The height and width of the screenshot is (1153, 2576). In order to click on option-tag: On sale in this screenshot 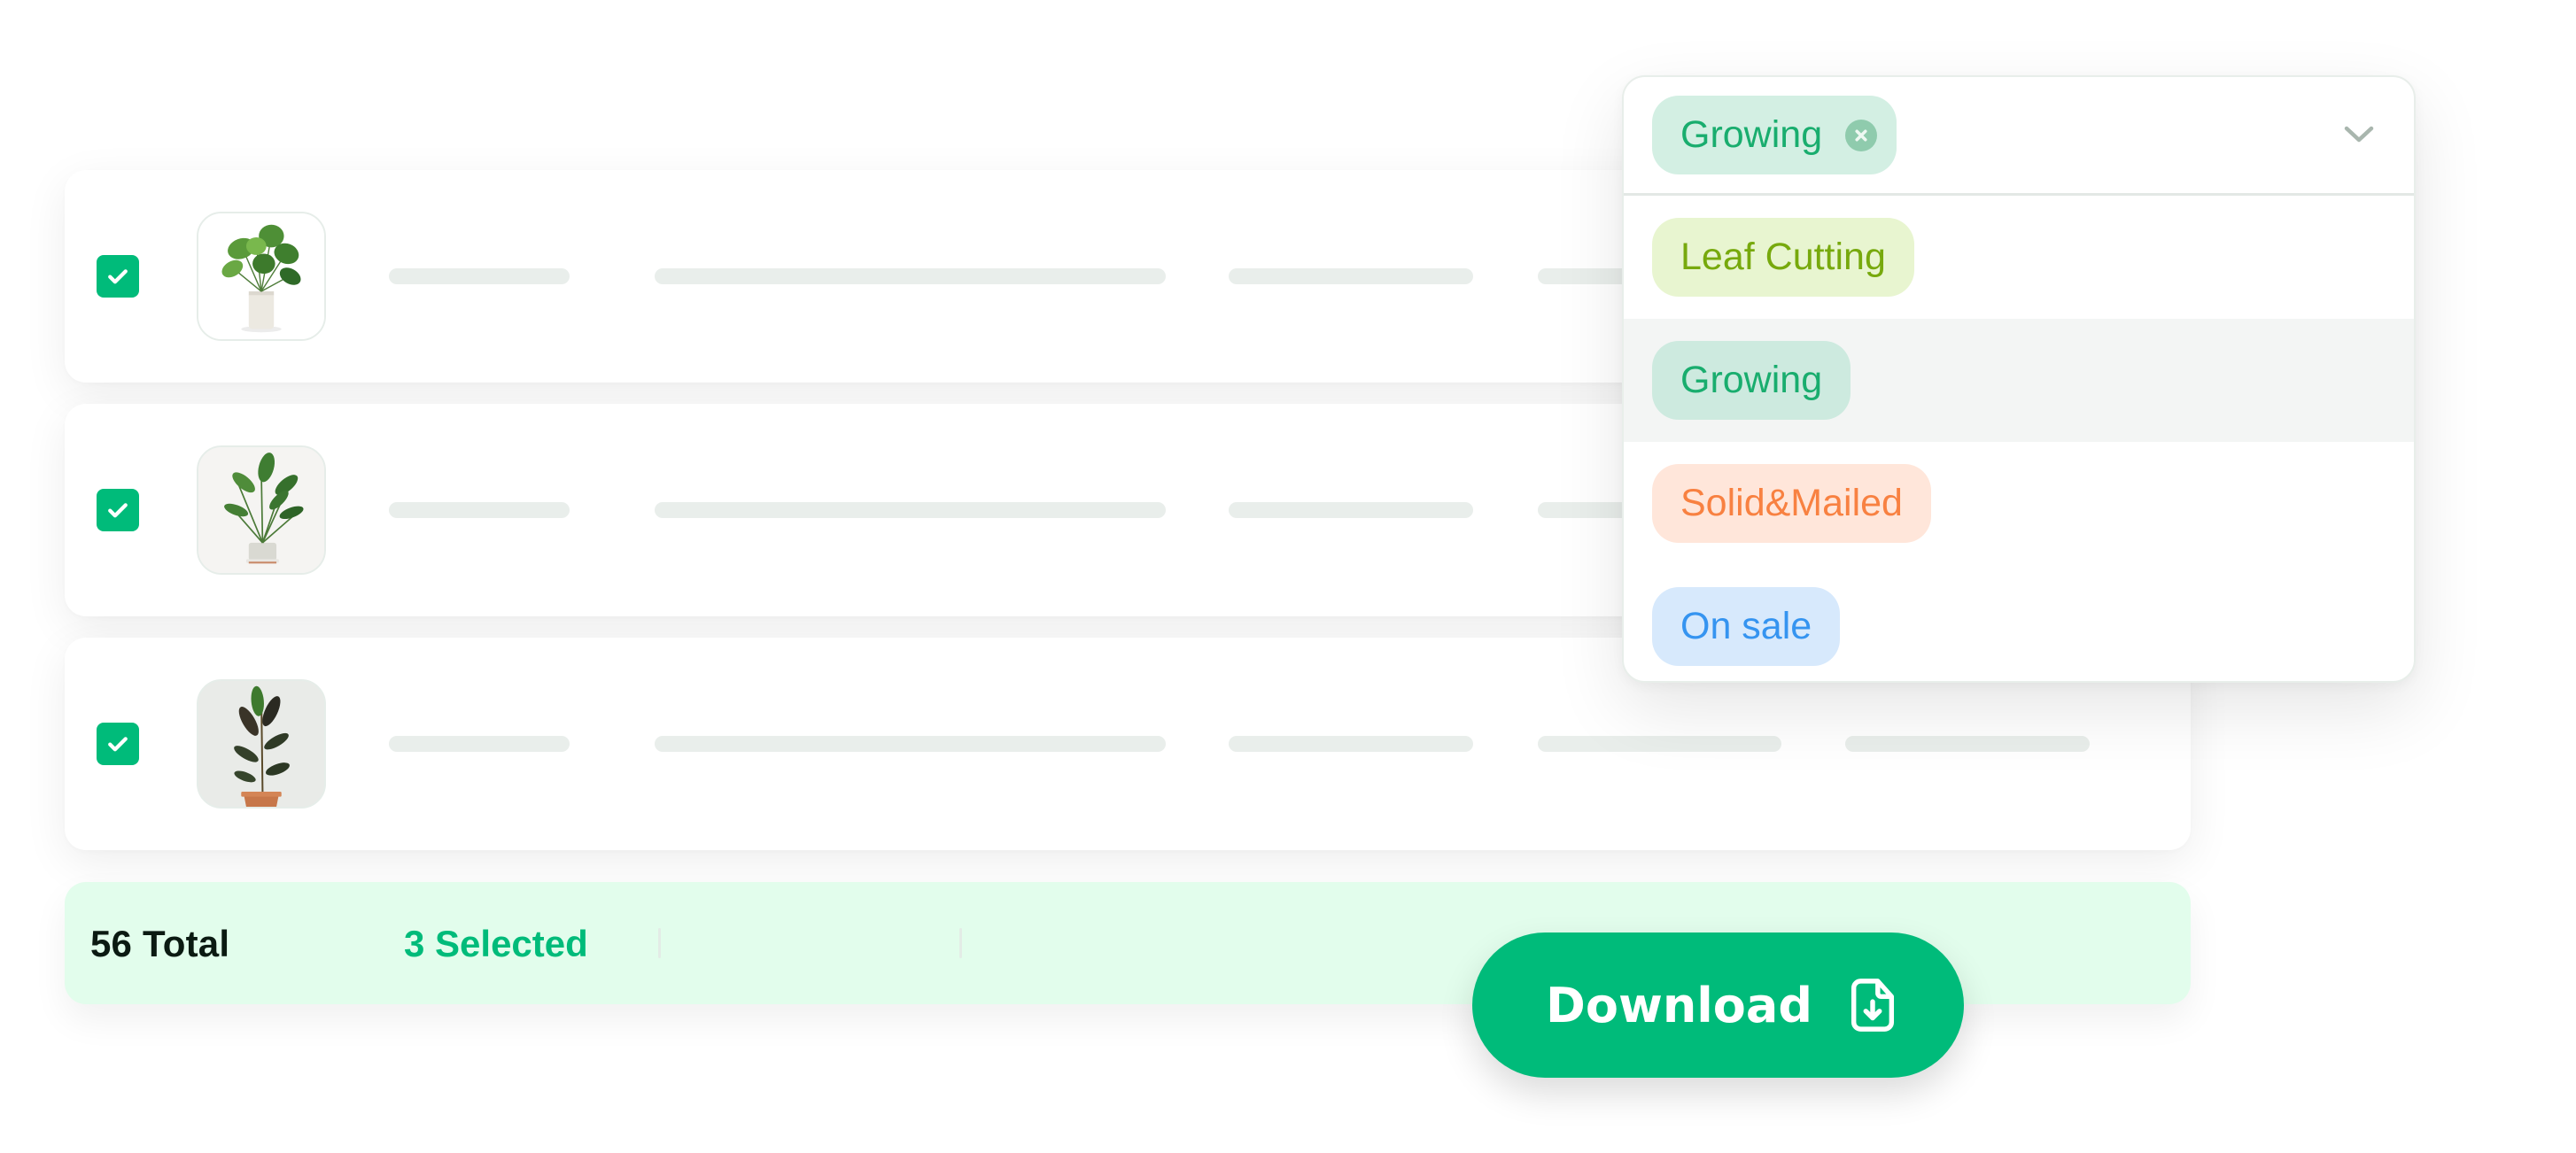, I will do `click(1746, 626)`.